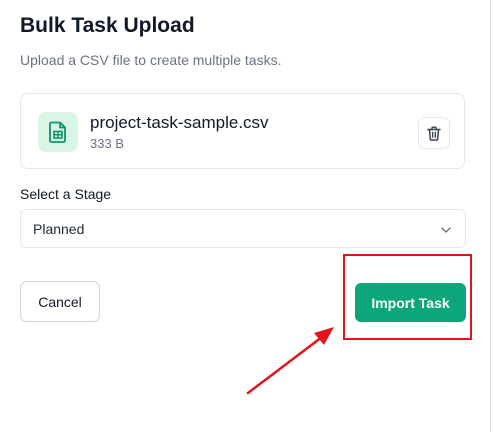  Describe the element at coordinates (243, 228) in the screenshot. I see `stage-select: Planned` at that location.